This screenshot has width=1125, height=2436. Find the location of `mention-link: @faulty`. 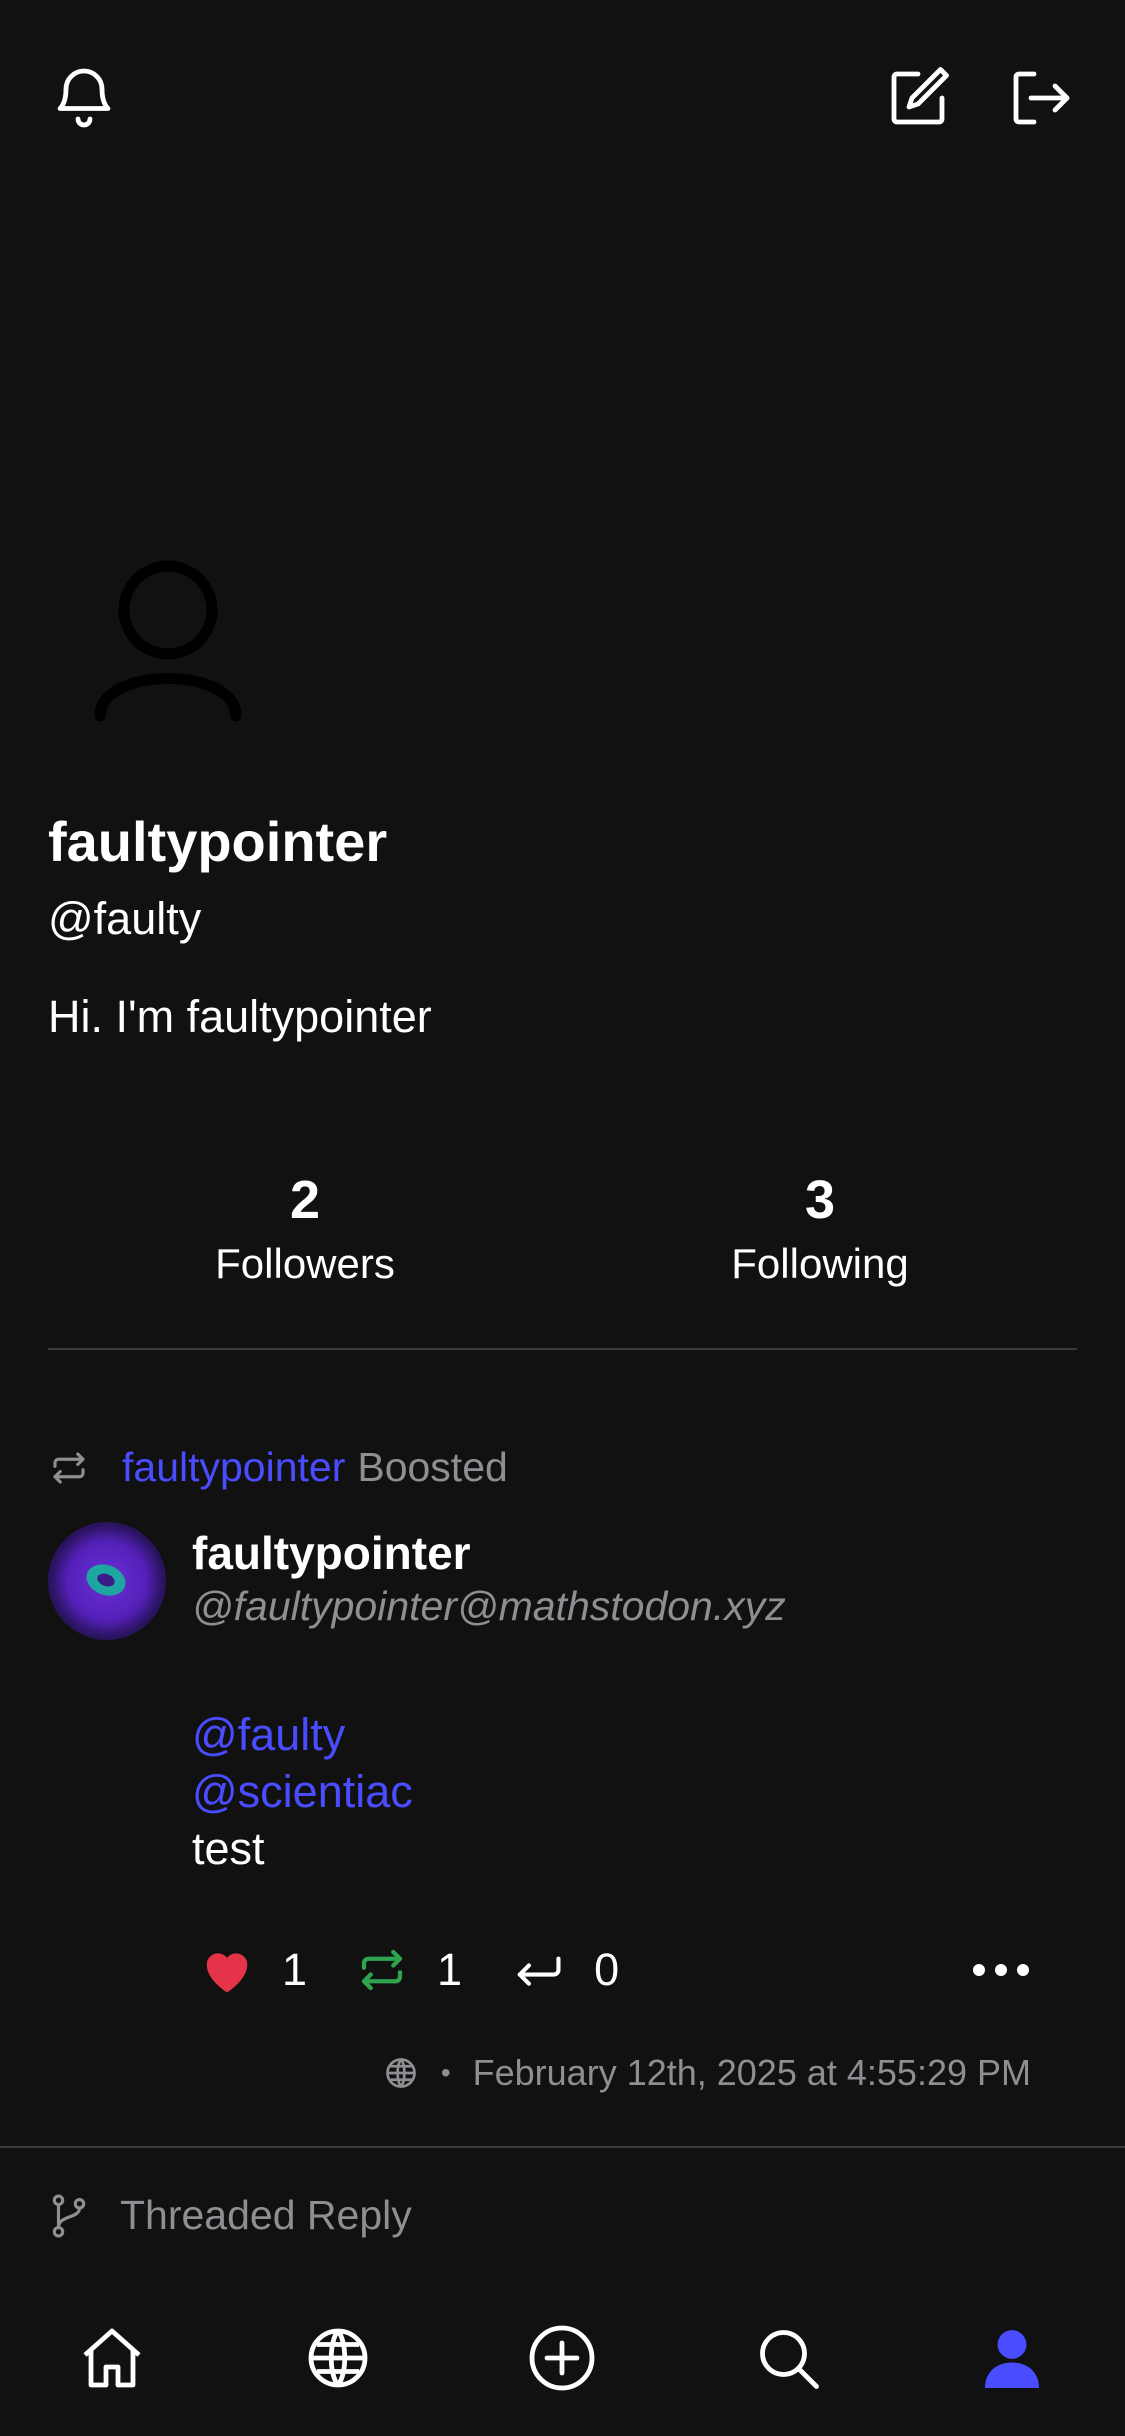

mention-link: @faulty is located at coordinates (302, 1734).